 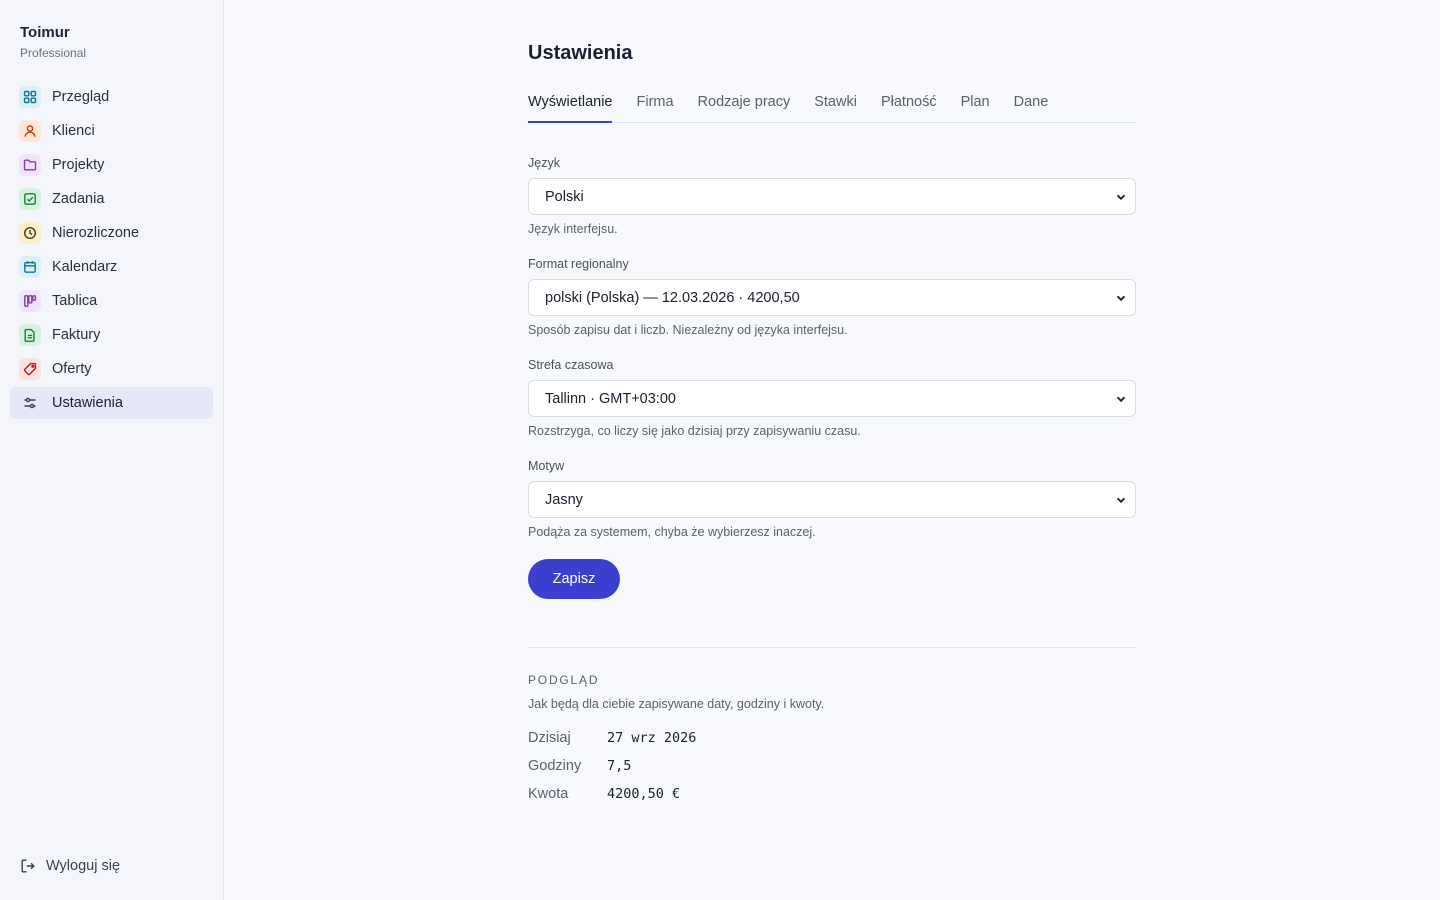 I want to click on preview-row: Godziny 7,5, so click(x=579, y=766).